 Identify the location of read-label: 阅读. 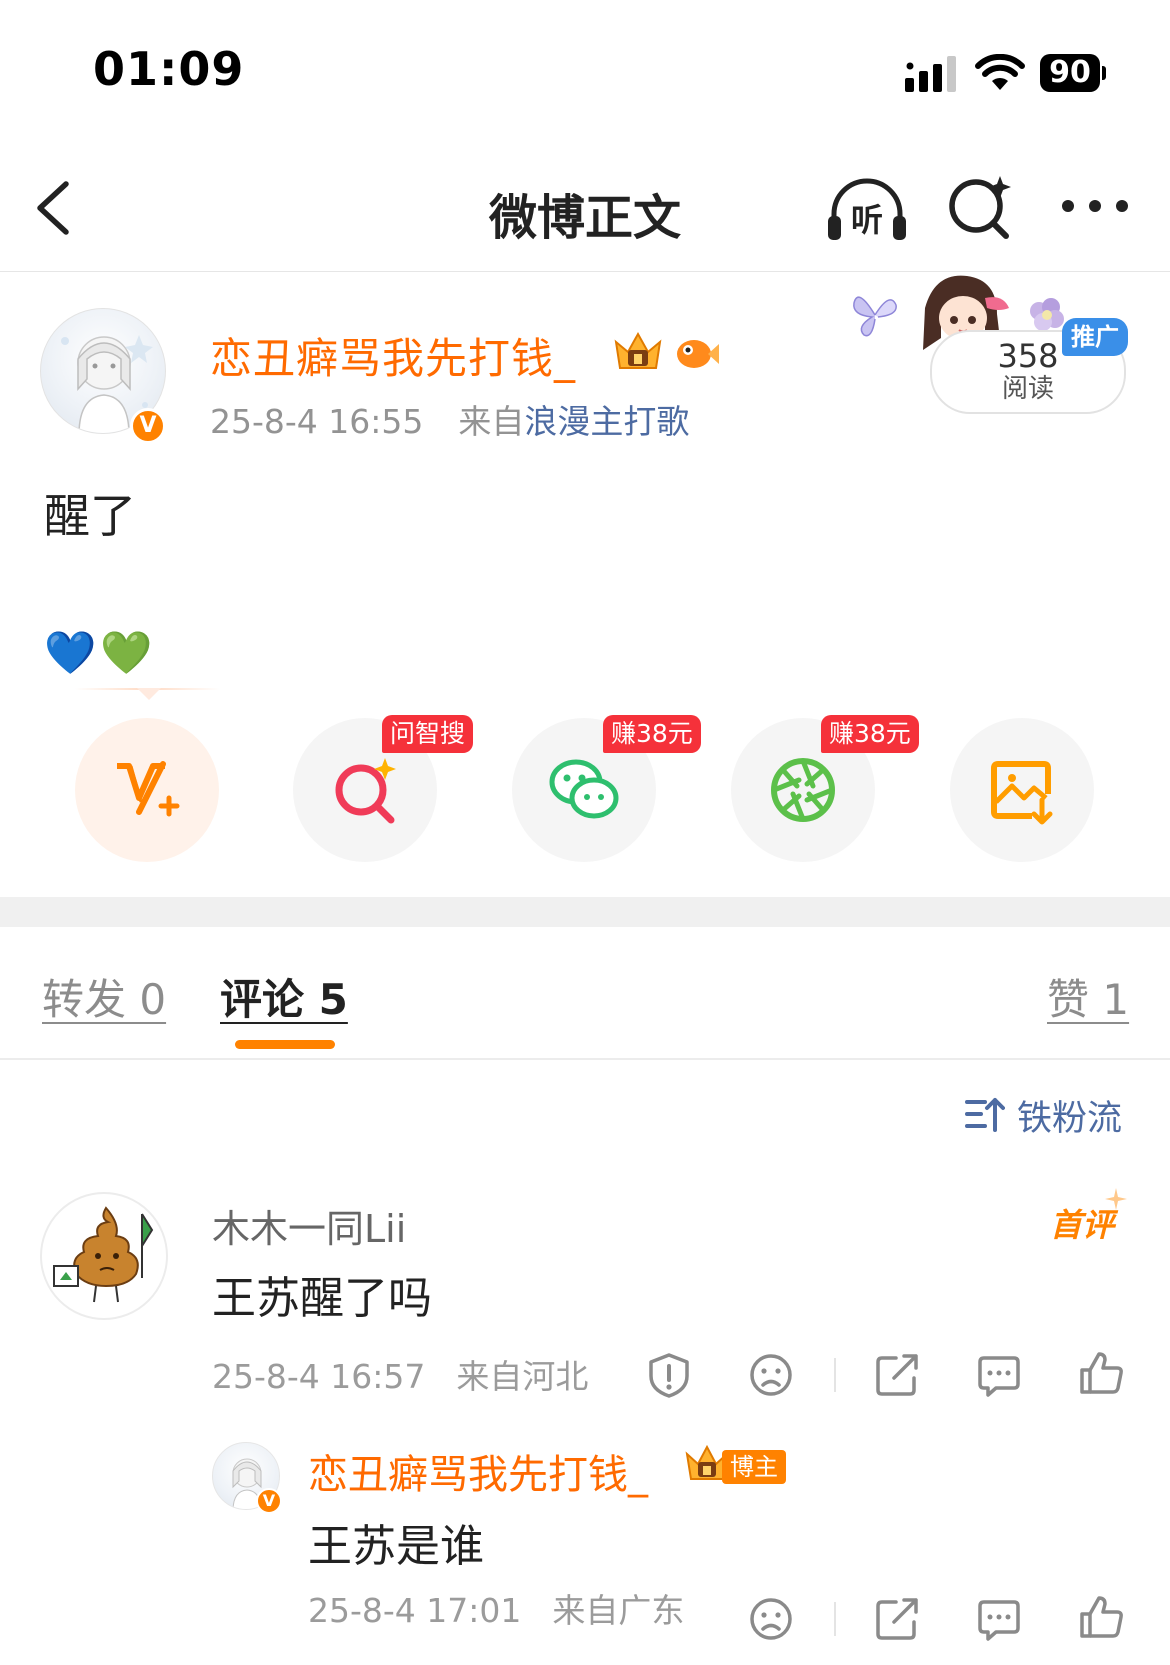
(1027, 389).